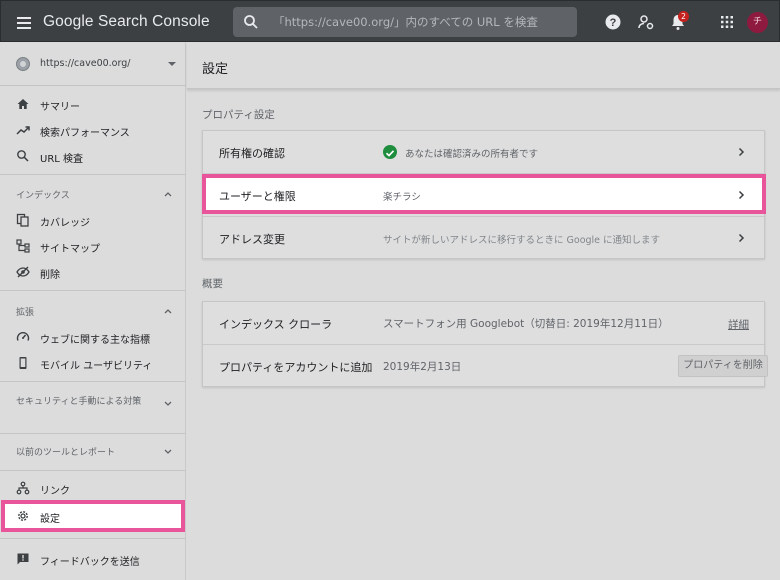  Describe the element at coordinates (252, 239) in the screenshot. I see `row-label: アドレス変更` at that location.